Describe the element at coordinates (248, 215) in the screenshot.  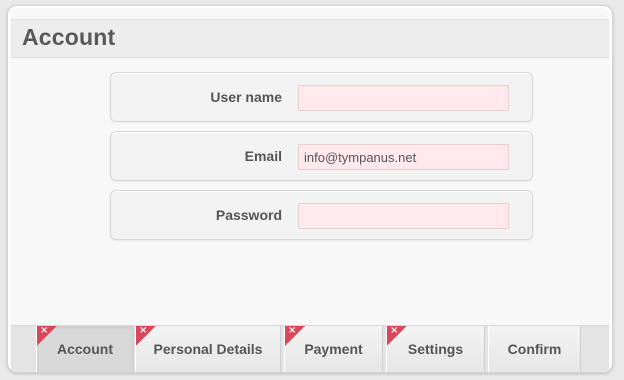
I see `password-label: Password` at that location.